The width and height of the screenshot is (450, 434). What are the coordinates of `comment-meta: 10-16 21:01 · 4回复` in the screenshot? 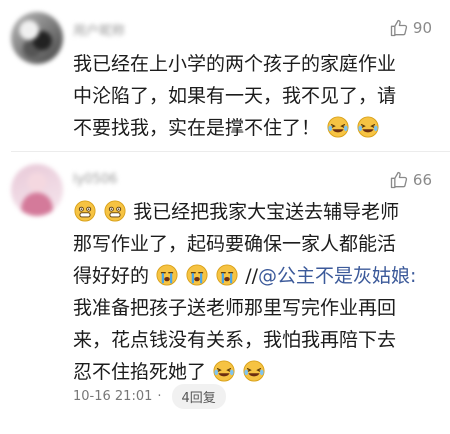 It's located at (149, 396).